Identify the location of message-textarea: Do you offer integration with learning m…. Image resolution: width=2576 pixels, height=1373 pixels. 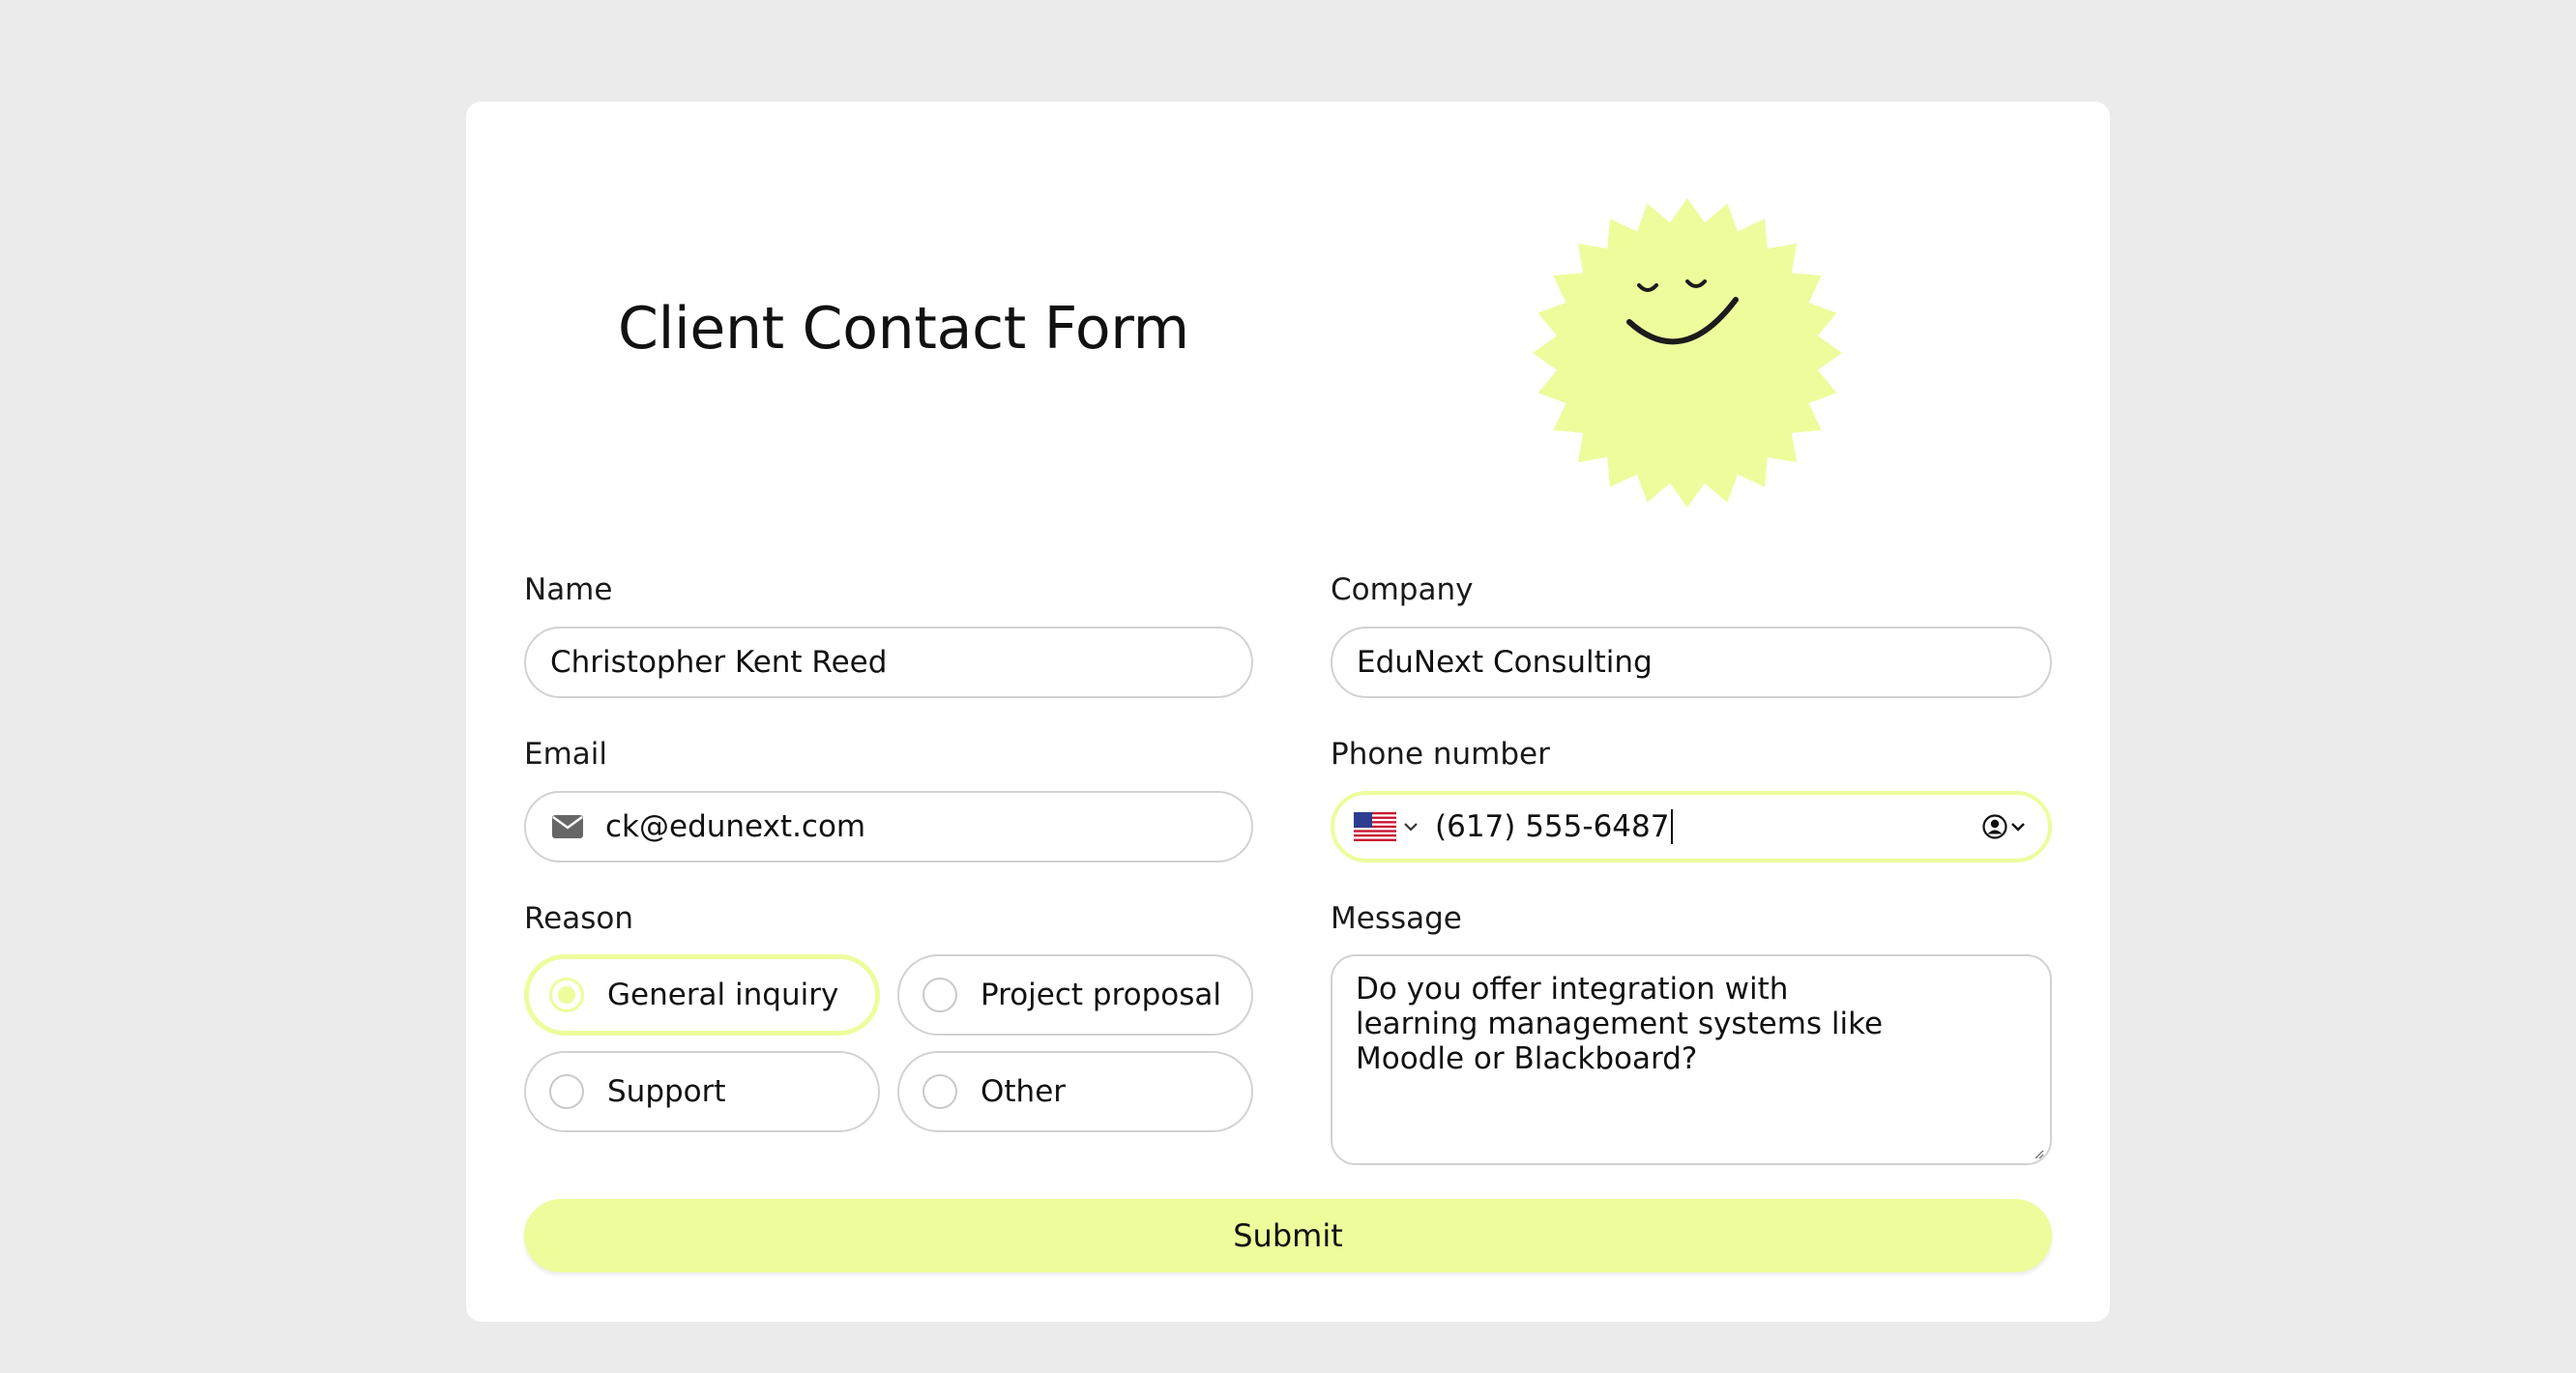
(1691, 1060).